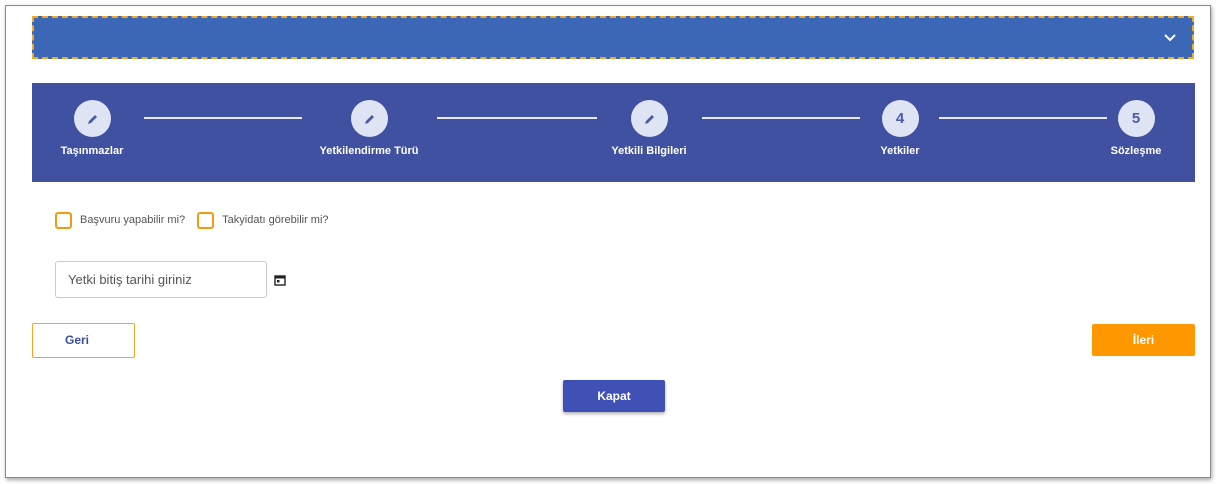 This screenshot has width=1218, height=484. I want to click on chevron-down-icon, so click(1170, 37).